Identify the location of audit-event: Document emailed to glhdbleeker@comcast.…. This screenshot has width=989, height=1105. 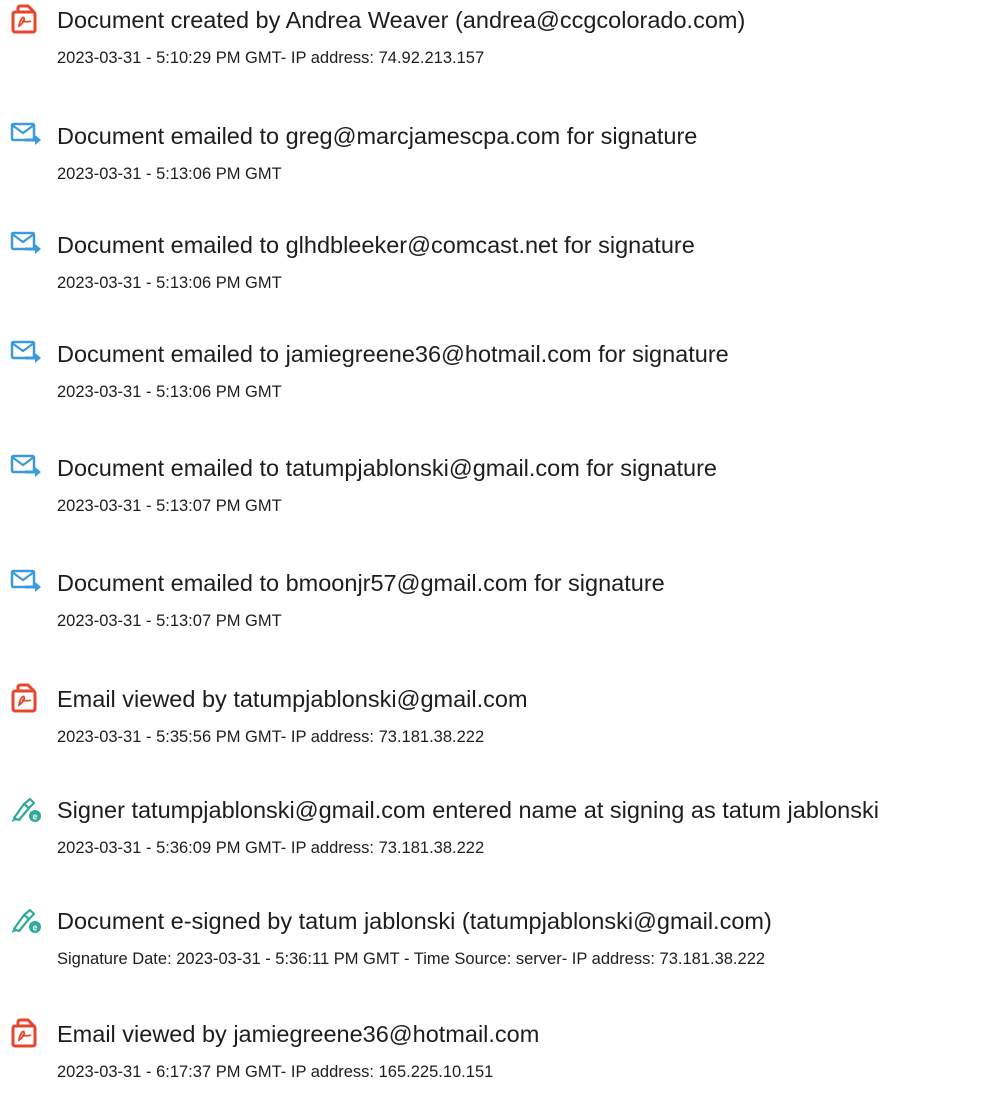
(494, 269).